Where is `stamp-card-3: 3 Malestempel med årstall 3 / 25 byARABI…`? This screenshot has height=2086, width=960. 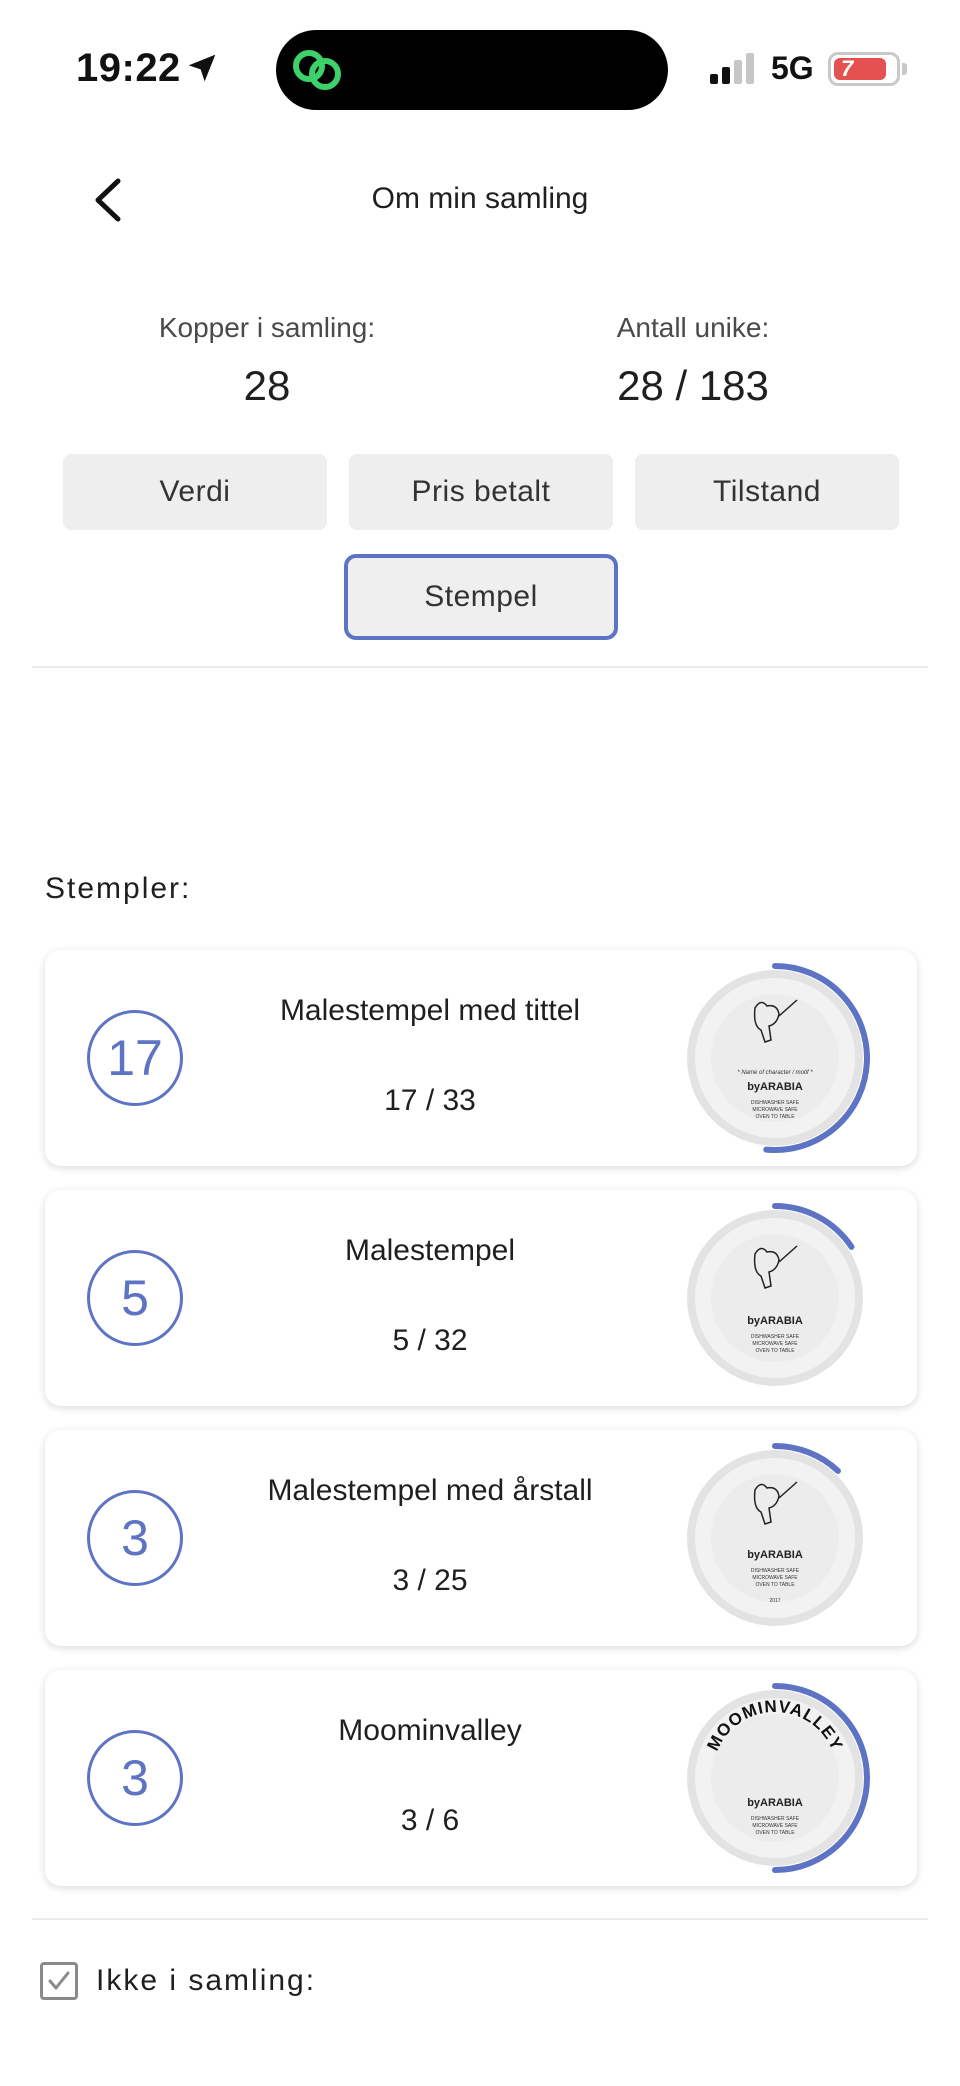
stamp-card-3: 3 Malestempel med årstall 3 / 25 byARABI… is located at coordinates (481, 1538).